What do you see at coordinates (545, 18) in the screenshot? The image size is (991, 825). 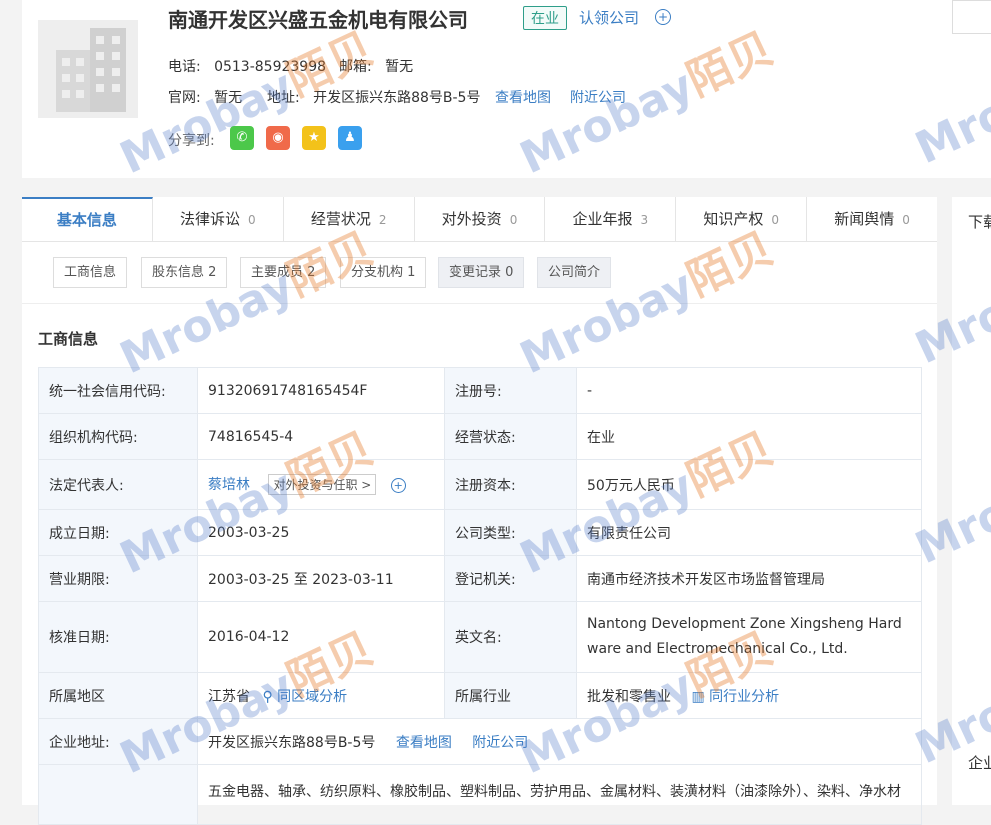 I see `status-badge: 在业` at bounding box center [545, 18].